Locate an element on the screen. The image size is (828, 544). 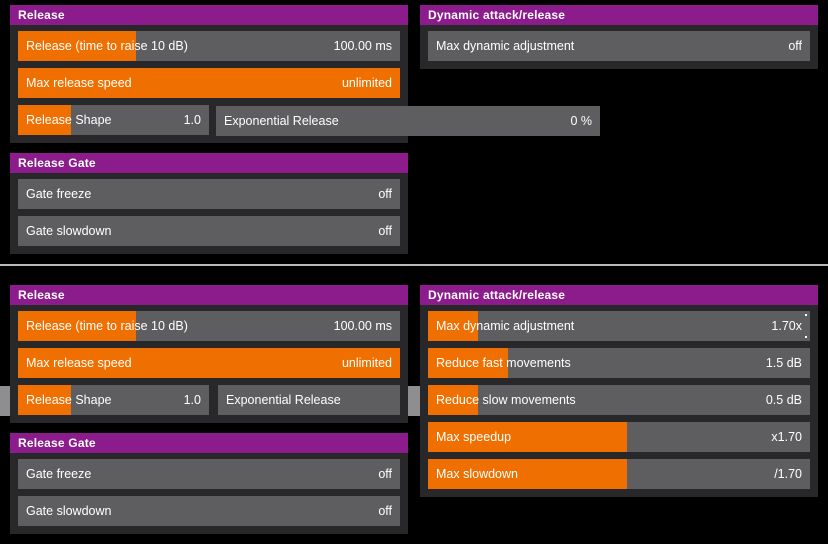
param-reduce-fast-movements: Reduce fast movements 1.5 dB is located at coordinates (619, 363).